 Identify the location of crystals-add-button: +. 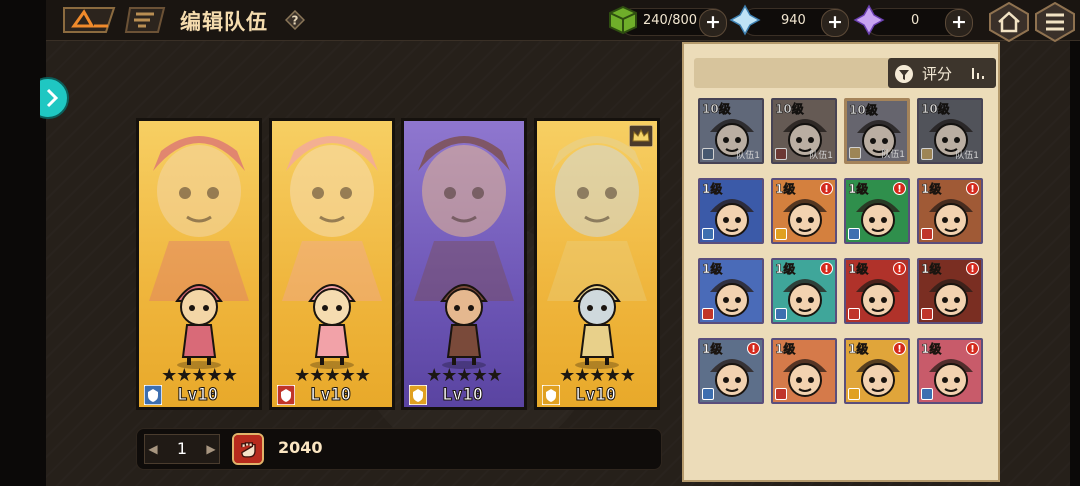
(959, 23).